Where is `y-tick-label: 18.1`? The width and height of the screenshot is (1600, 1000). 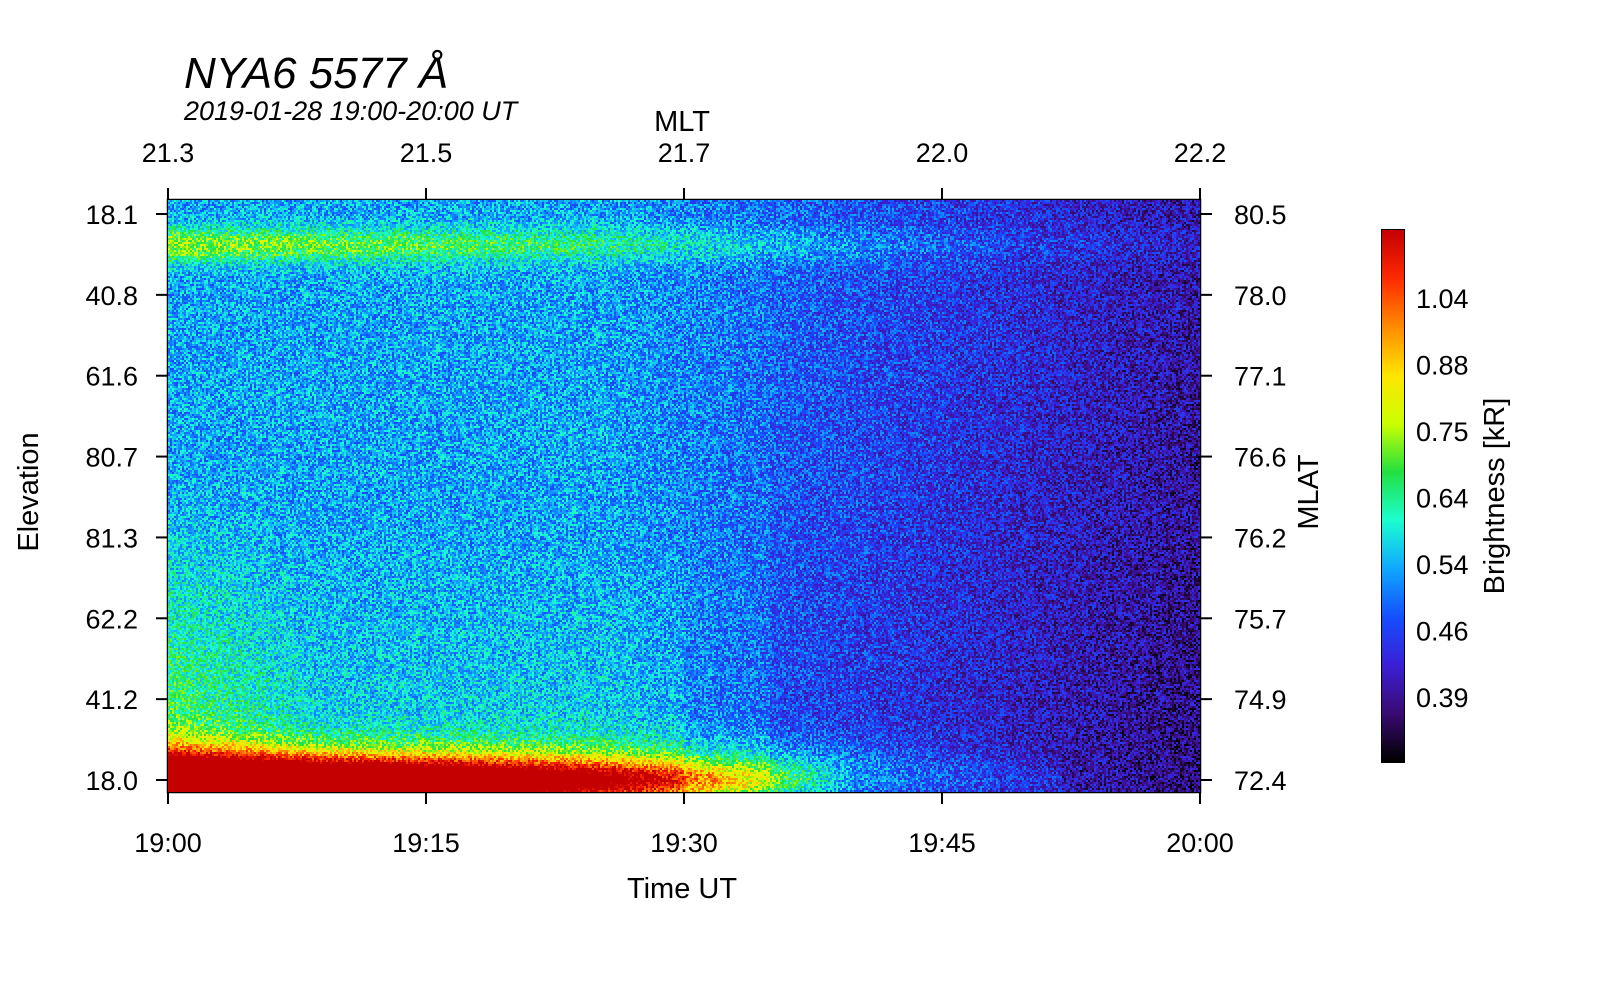 y-tick-label: 18.1 is located at coordinates (111, 215).